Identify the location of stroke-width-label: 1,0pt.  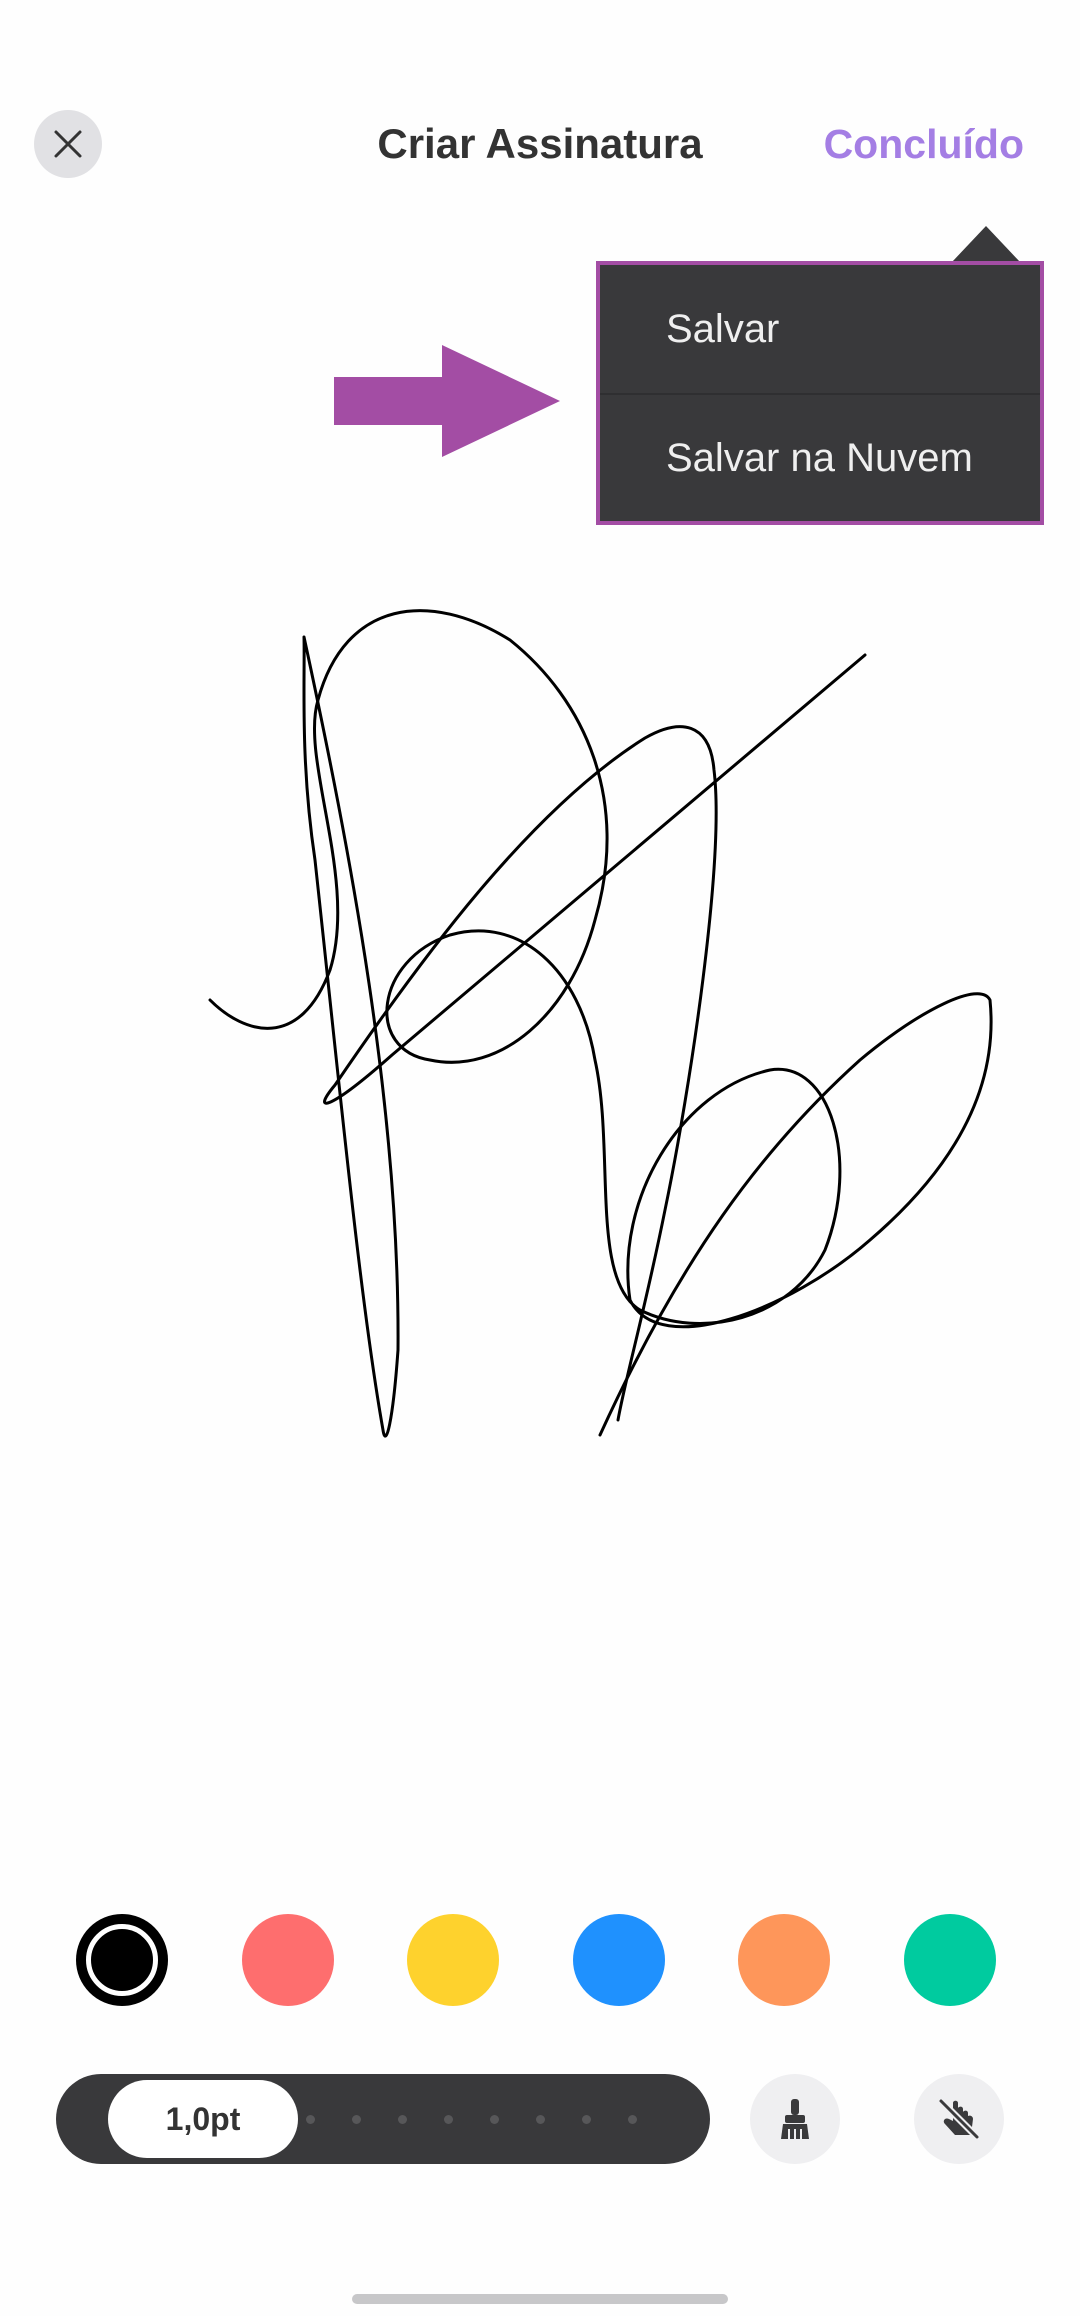
(203, 2118).